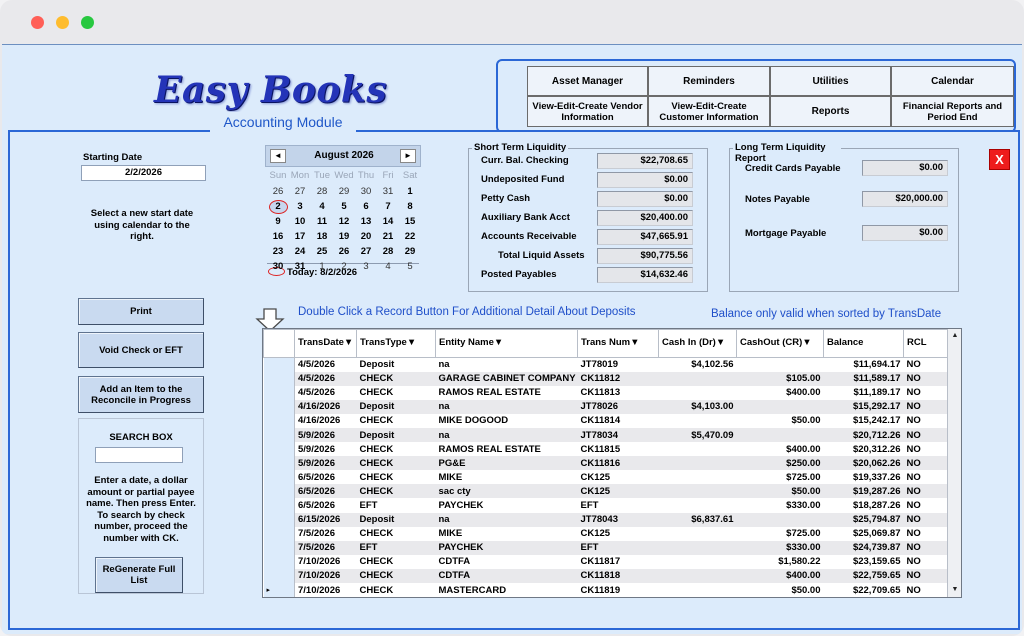 This screenshot has width=1024, height=636. I want to click on calendar-day: 8, so click(410, 206).